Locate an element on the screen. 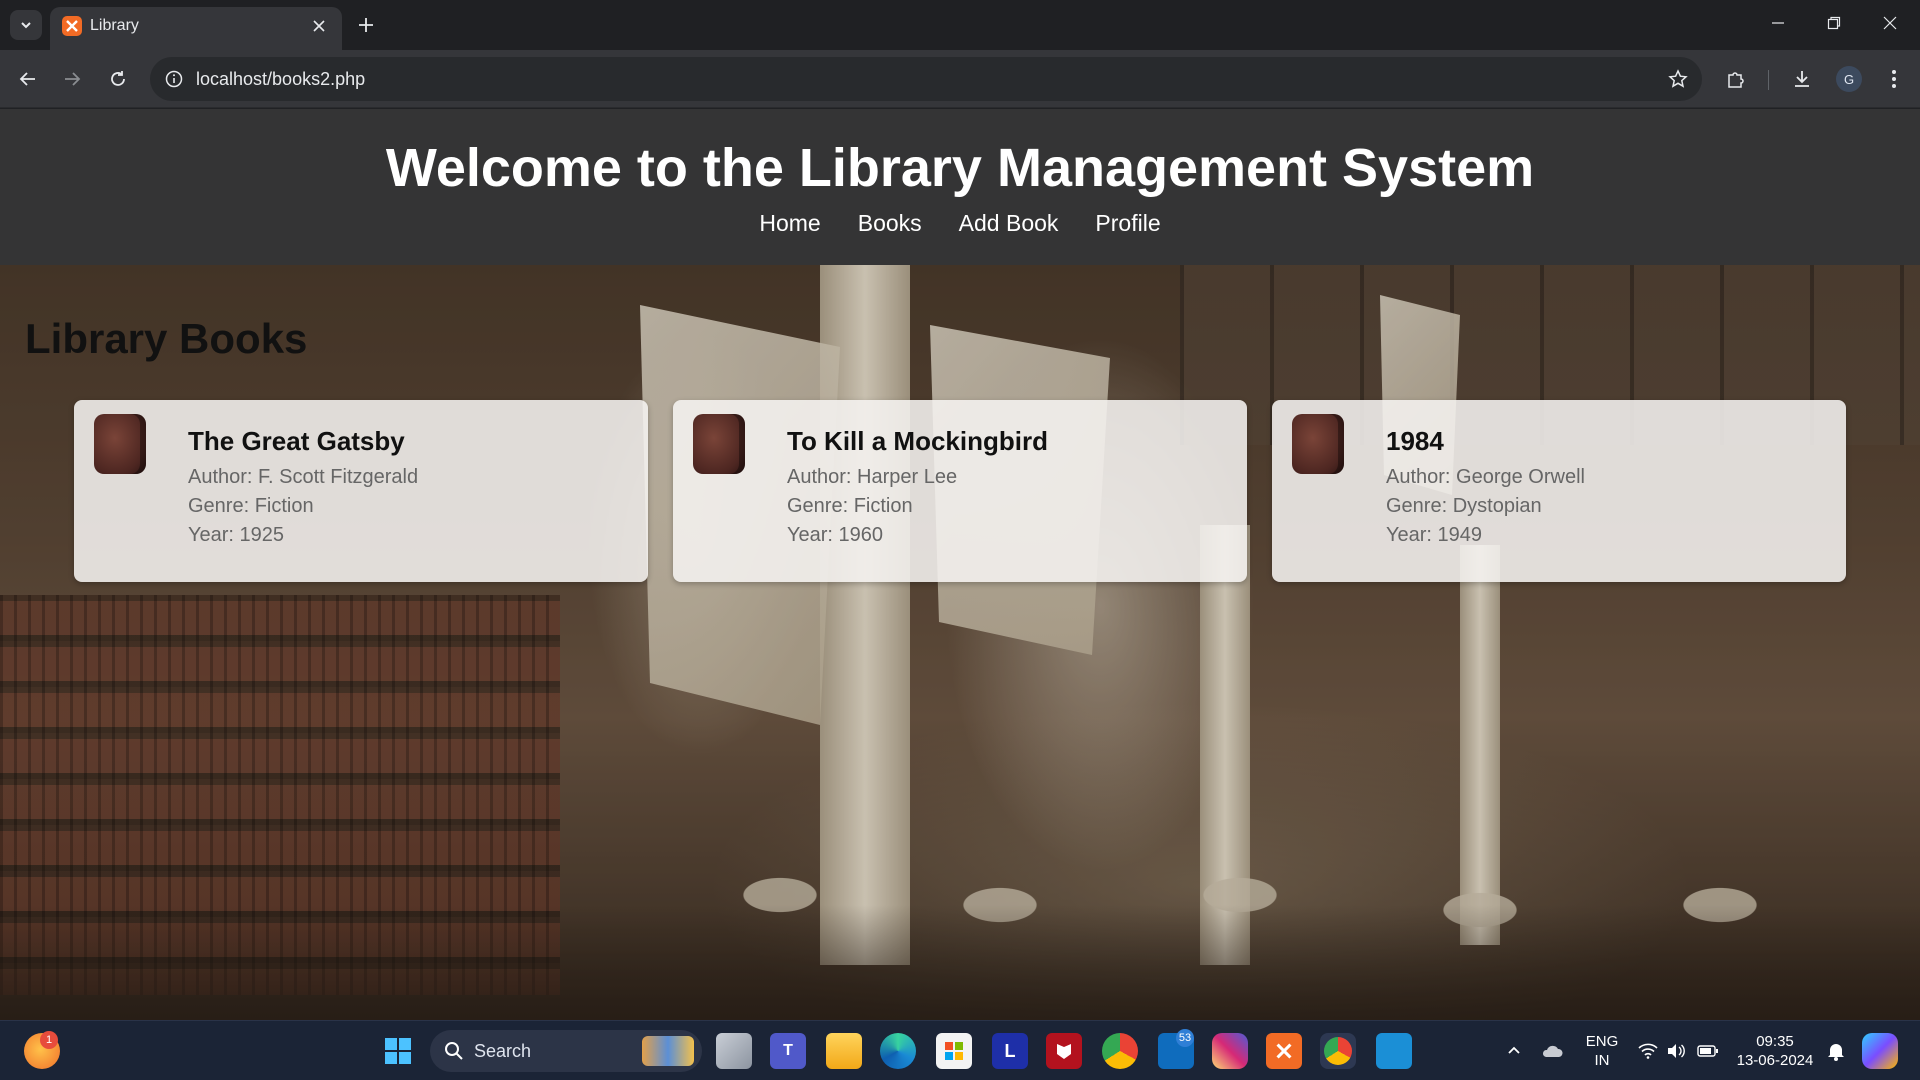 This screenshot has width=1920, height=1080. toolbar-divider is located at coordinates (1768, 80).